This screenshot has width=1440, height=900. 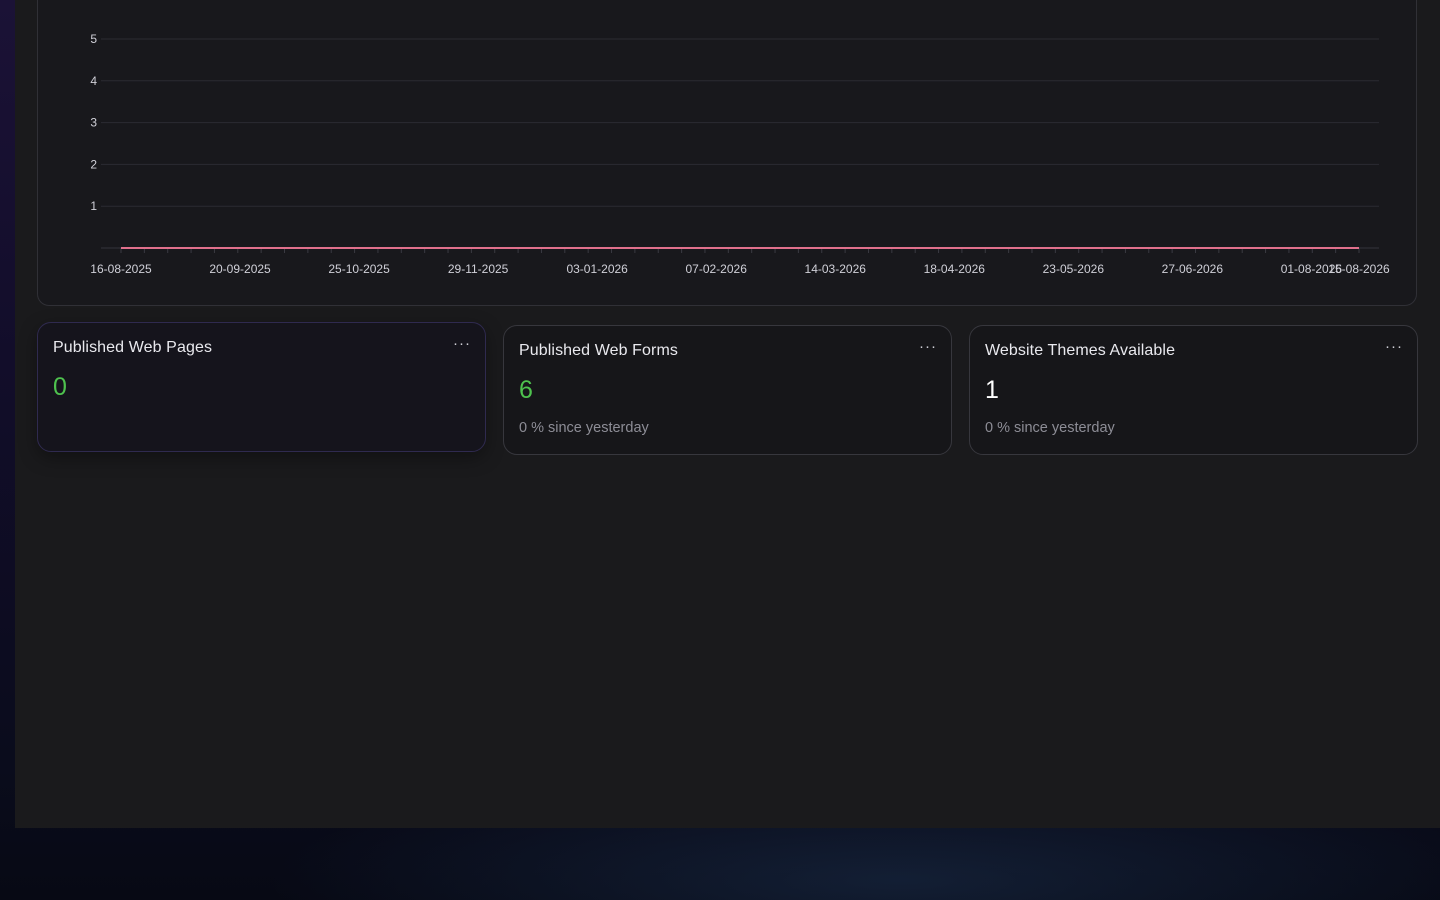 What do you see at coordinates (93, 39) in the screenshot?
I see `y-tick-label: 5` at bounding box center [93, 39].